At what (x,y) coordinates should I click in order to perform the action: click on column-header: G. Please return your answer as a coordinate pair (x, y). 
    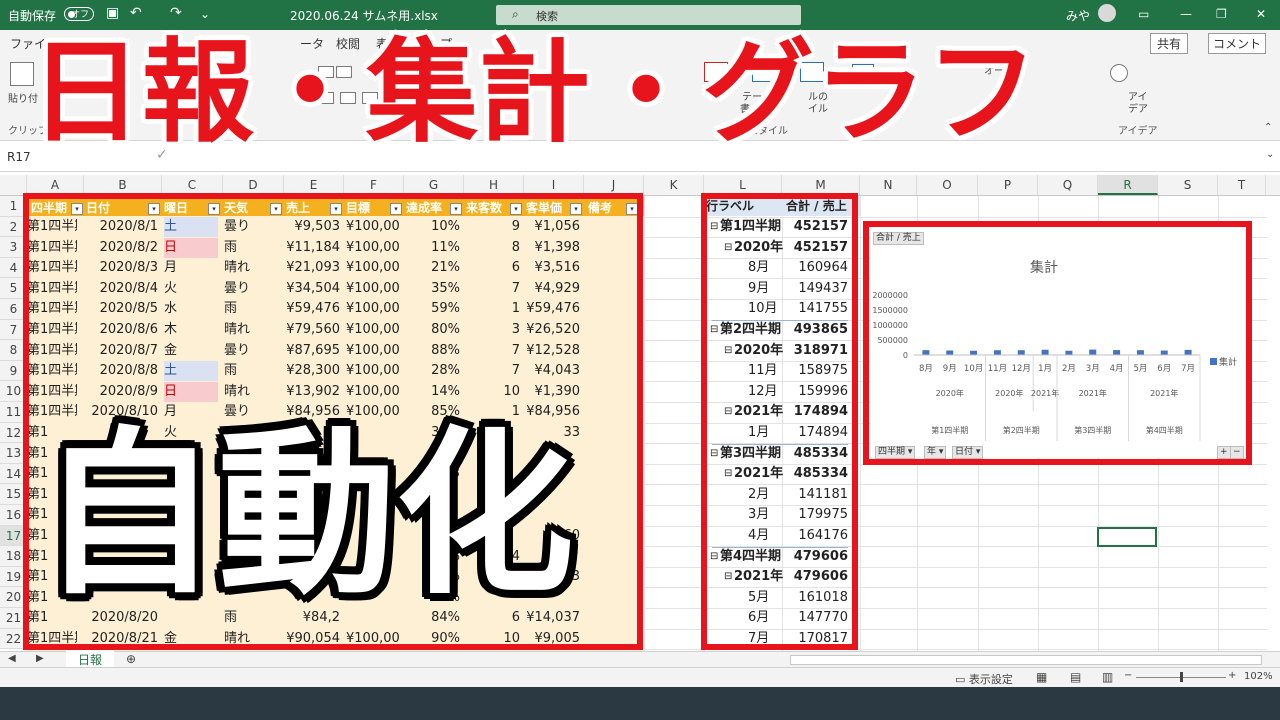
    Looking at the image, I should click on (434, 185).